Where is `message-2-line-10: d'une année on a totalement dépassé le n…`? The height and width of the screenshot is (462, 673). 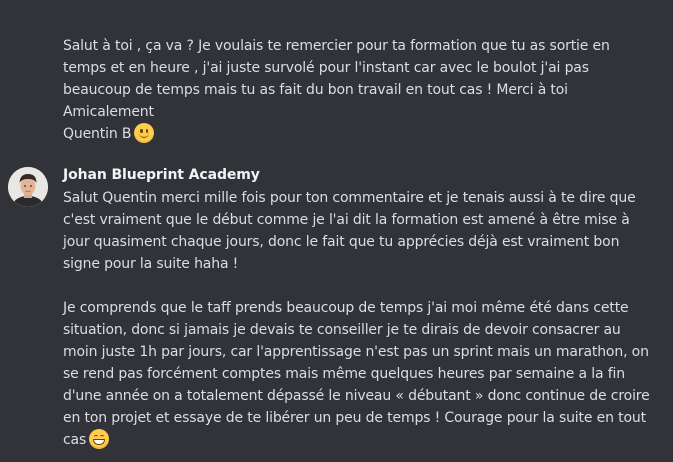 message-2-line-10: d'une année on a totalement dépassé le n… is located at coordinates (356, 396).